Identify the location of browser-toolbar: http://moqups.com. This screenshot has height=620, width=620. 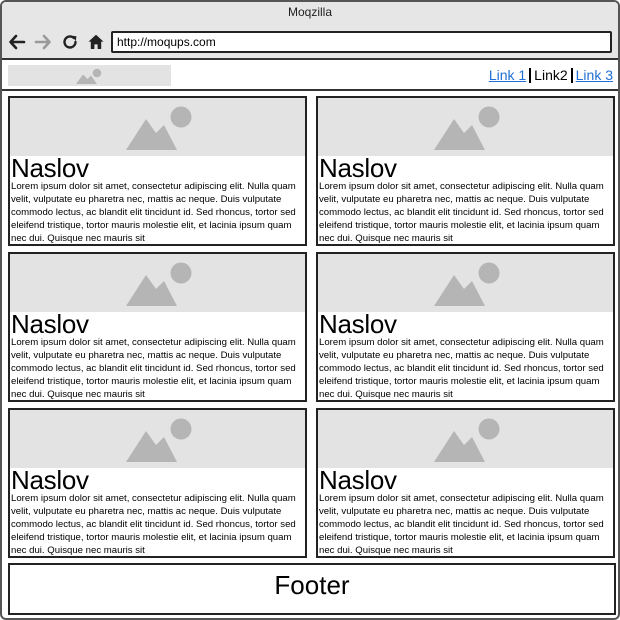
(310, 42).